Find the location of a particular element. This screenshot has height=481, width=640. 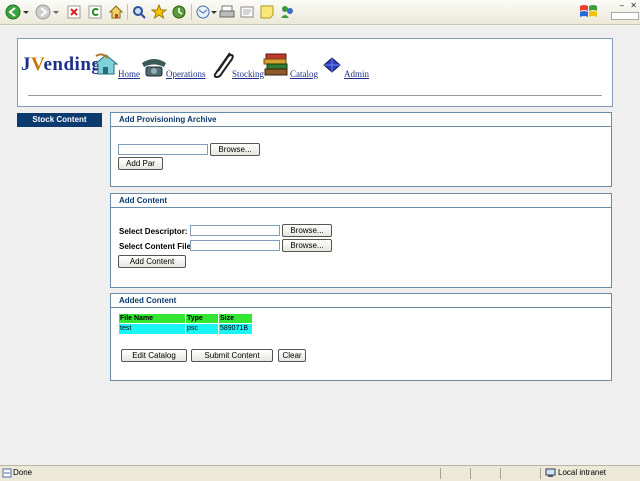

site-logo: JVending is located at coordinates (61, 64).